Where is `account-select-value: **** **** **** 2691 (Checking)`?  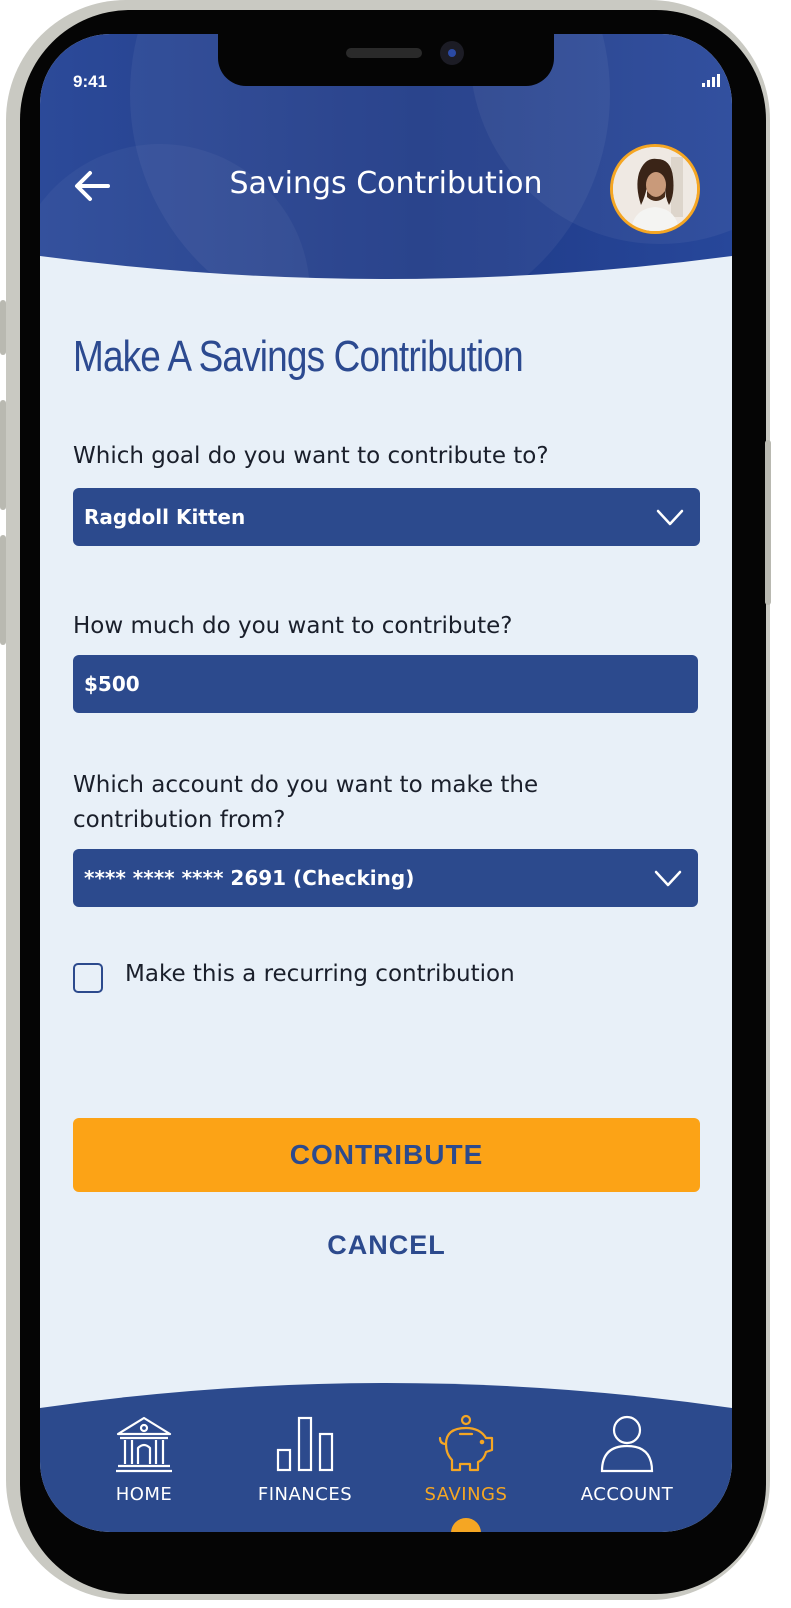 account-select-value: **** **** **** 2691 (Checking) is located at coordinates (249, 878).